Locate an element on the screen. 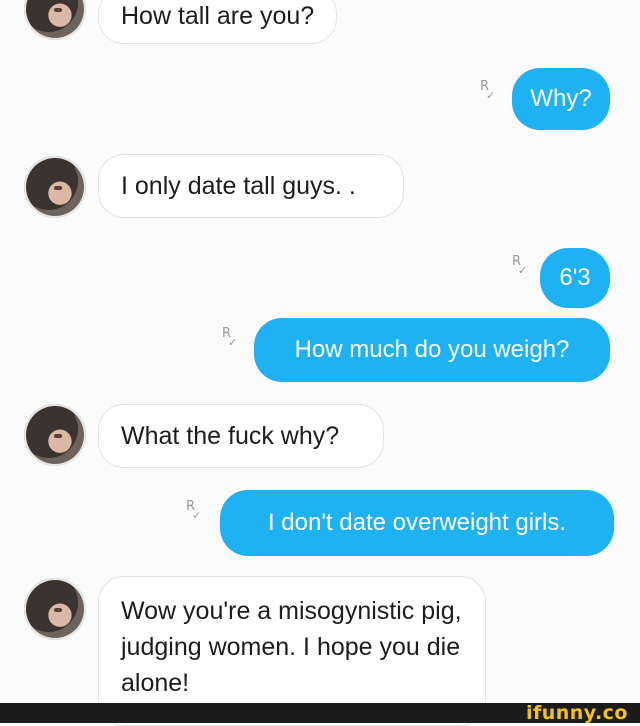  message-text: Why? is located at coordinates (561, 98).